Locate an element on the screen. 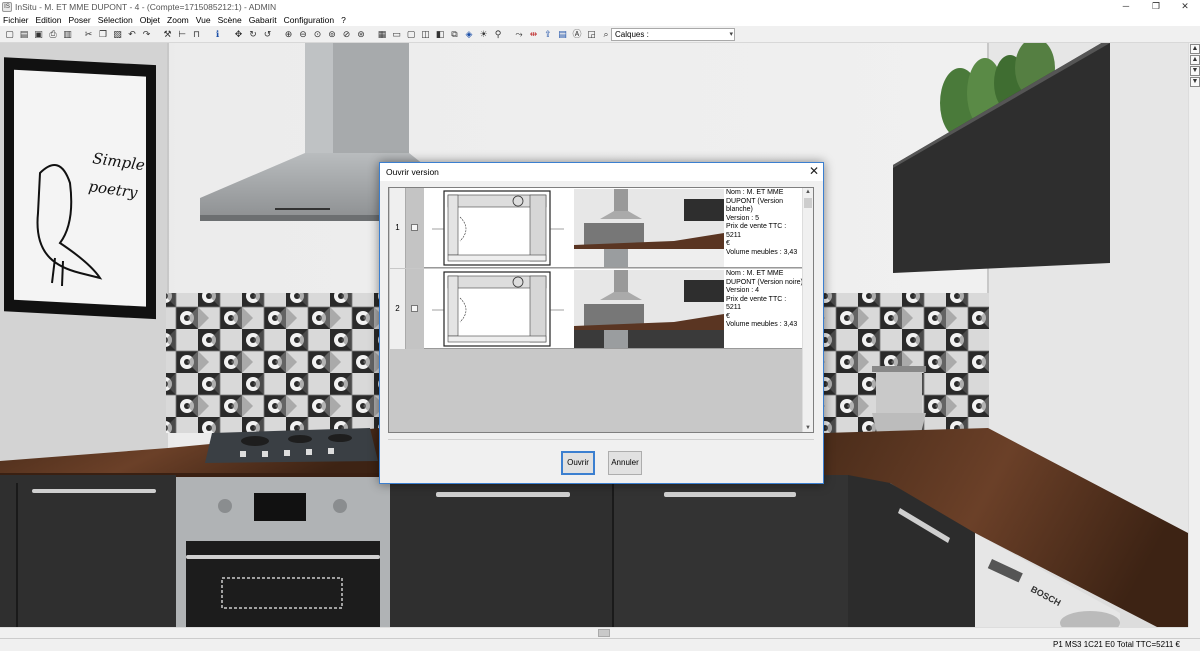 The height and width of the screenshot is (651, 1200). menu-selection: Sélection is located at coordinates (115, 20).